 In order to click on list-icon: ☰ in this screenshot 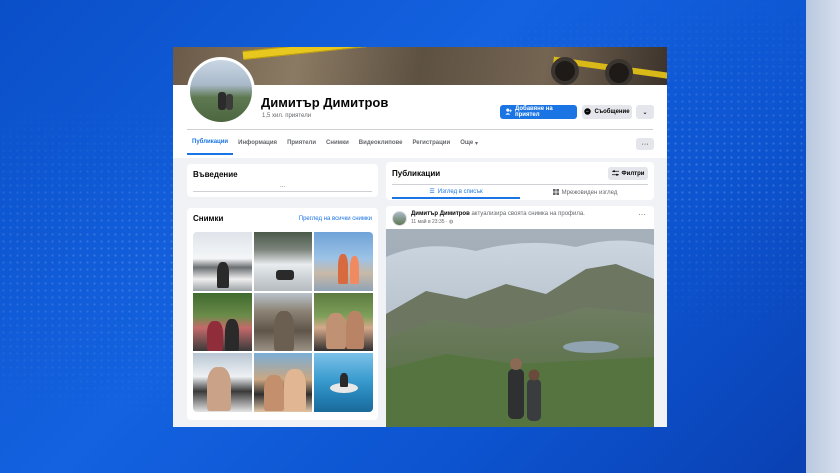, I will do `click(432, 192)`.